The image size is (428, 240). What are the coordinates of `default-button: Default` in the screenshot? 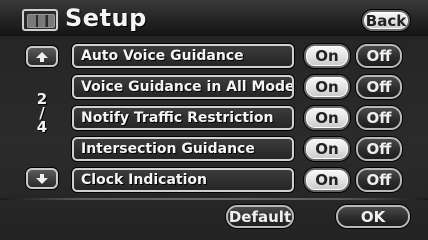 It's located at (260, 216).